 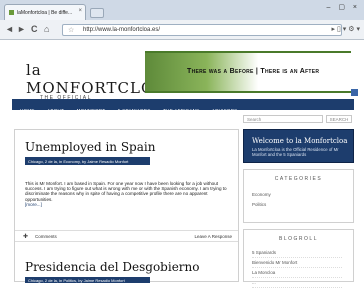 I want to click on category-economy: Economy, so click(x=302, y=194).